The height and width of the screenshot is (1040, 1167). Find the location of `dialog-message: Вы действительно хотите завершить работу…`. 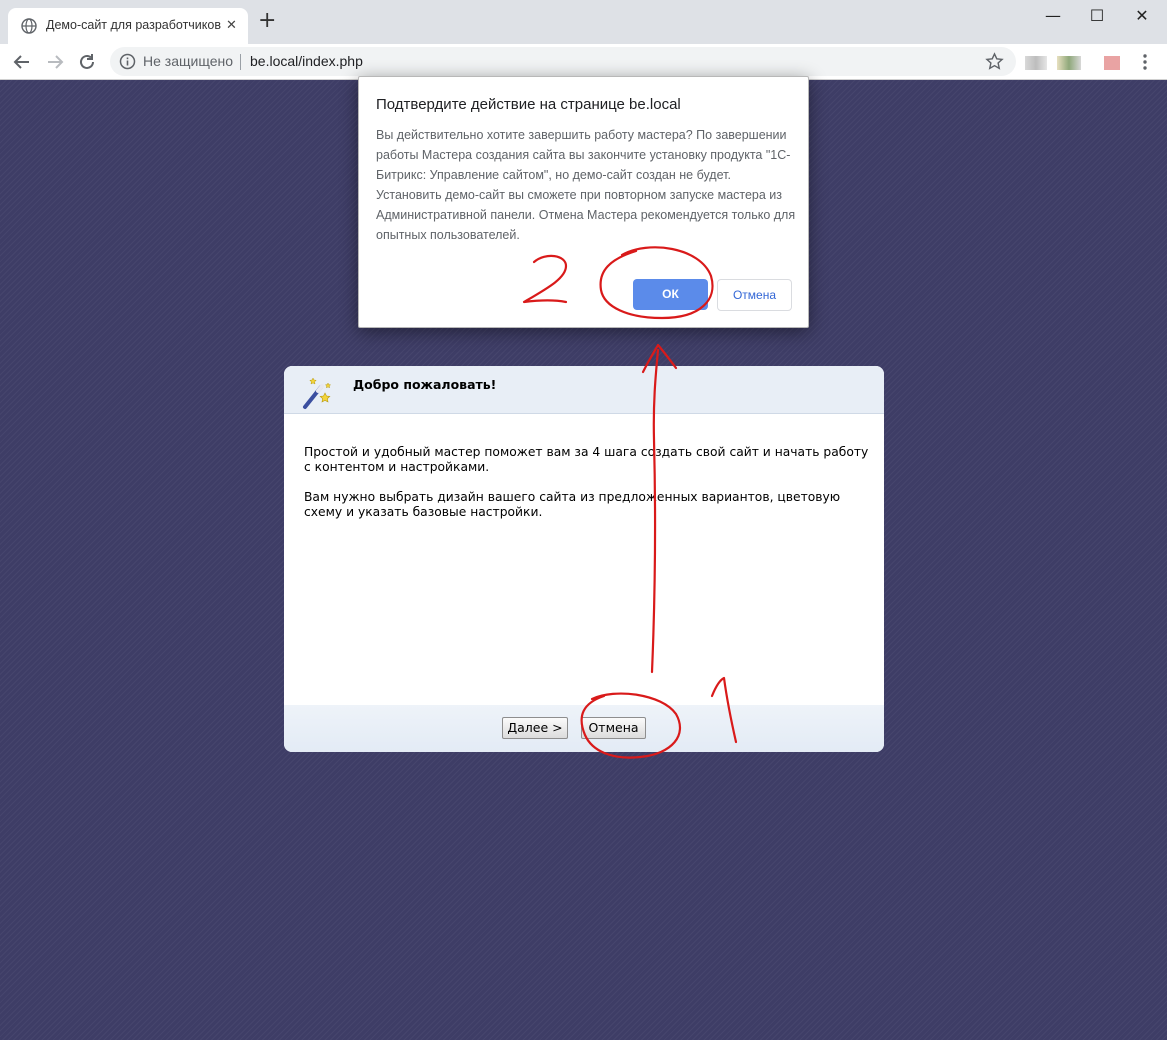

dialog-message: Вы действительно хотите завершить работу… is located at coordinates (586, 185).